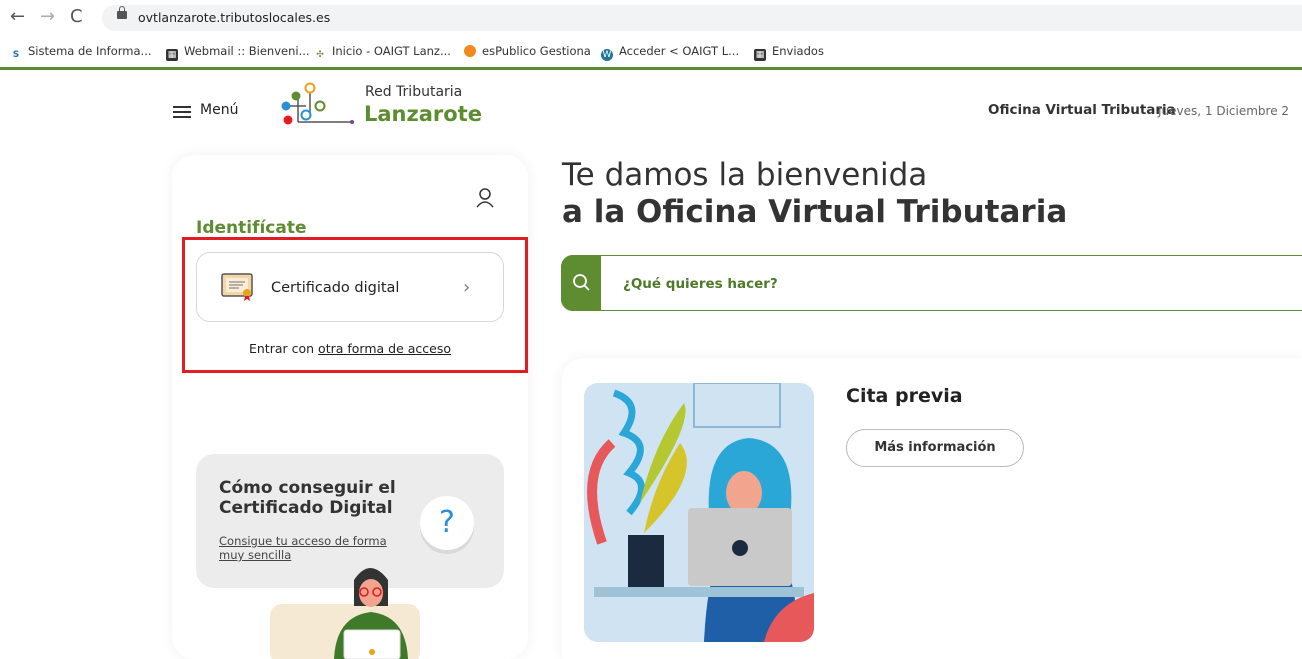 The height and width of the screenshot is (659, 1302). I want to click on sit-icon: S, so click(16, 55).